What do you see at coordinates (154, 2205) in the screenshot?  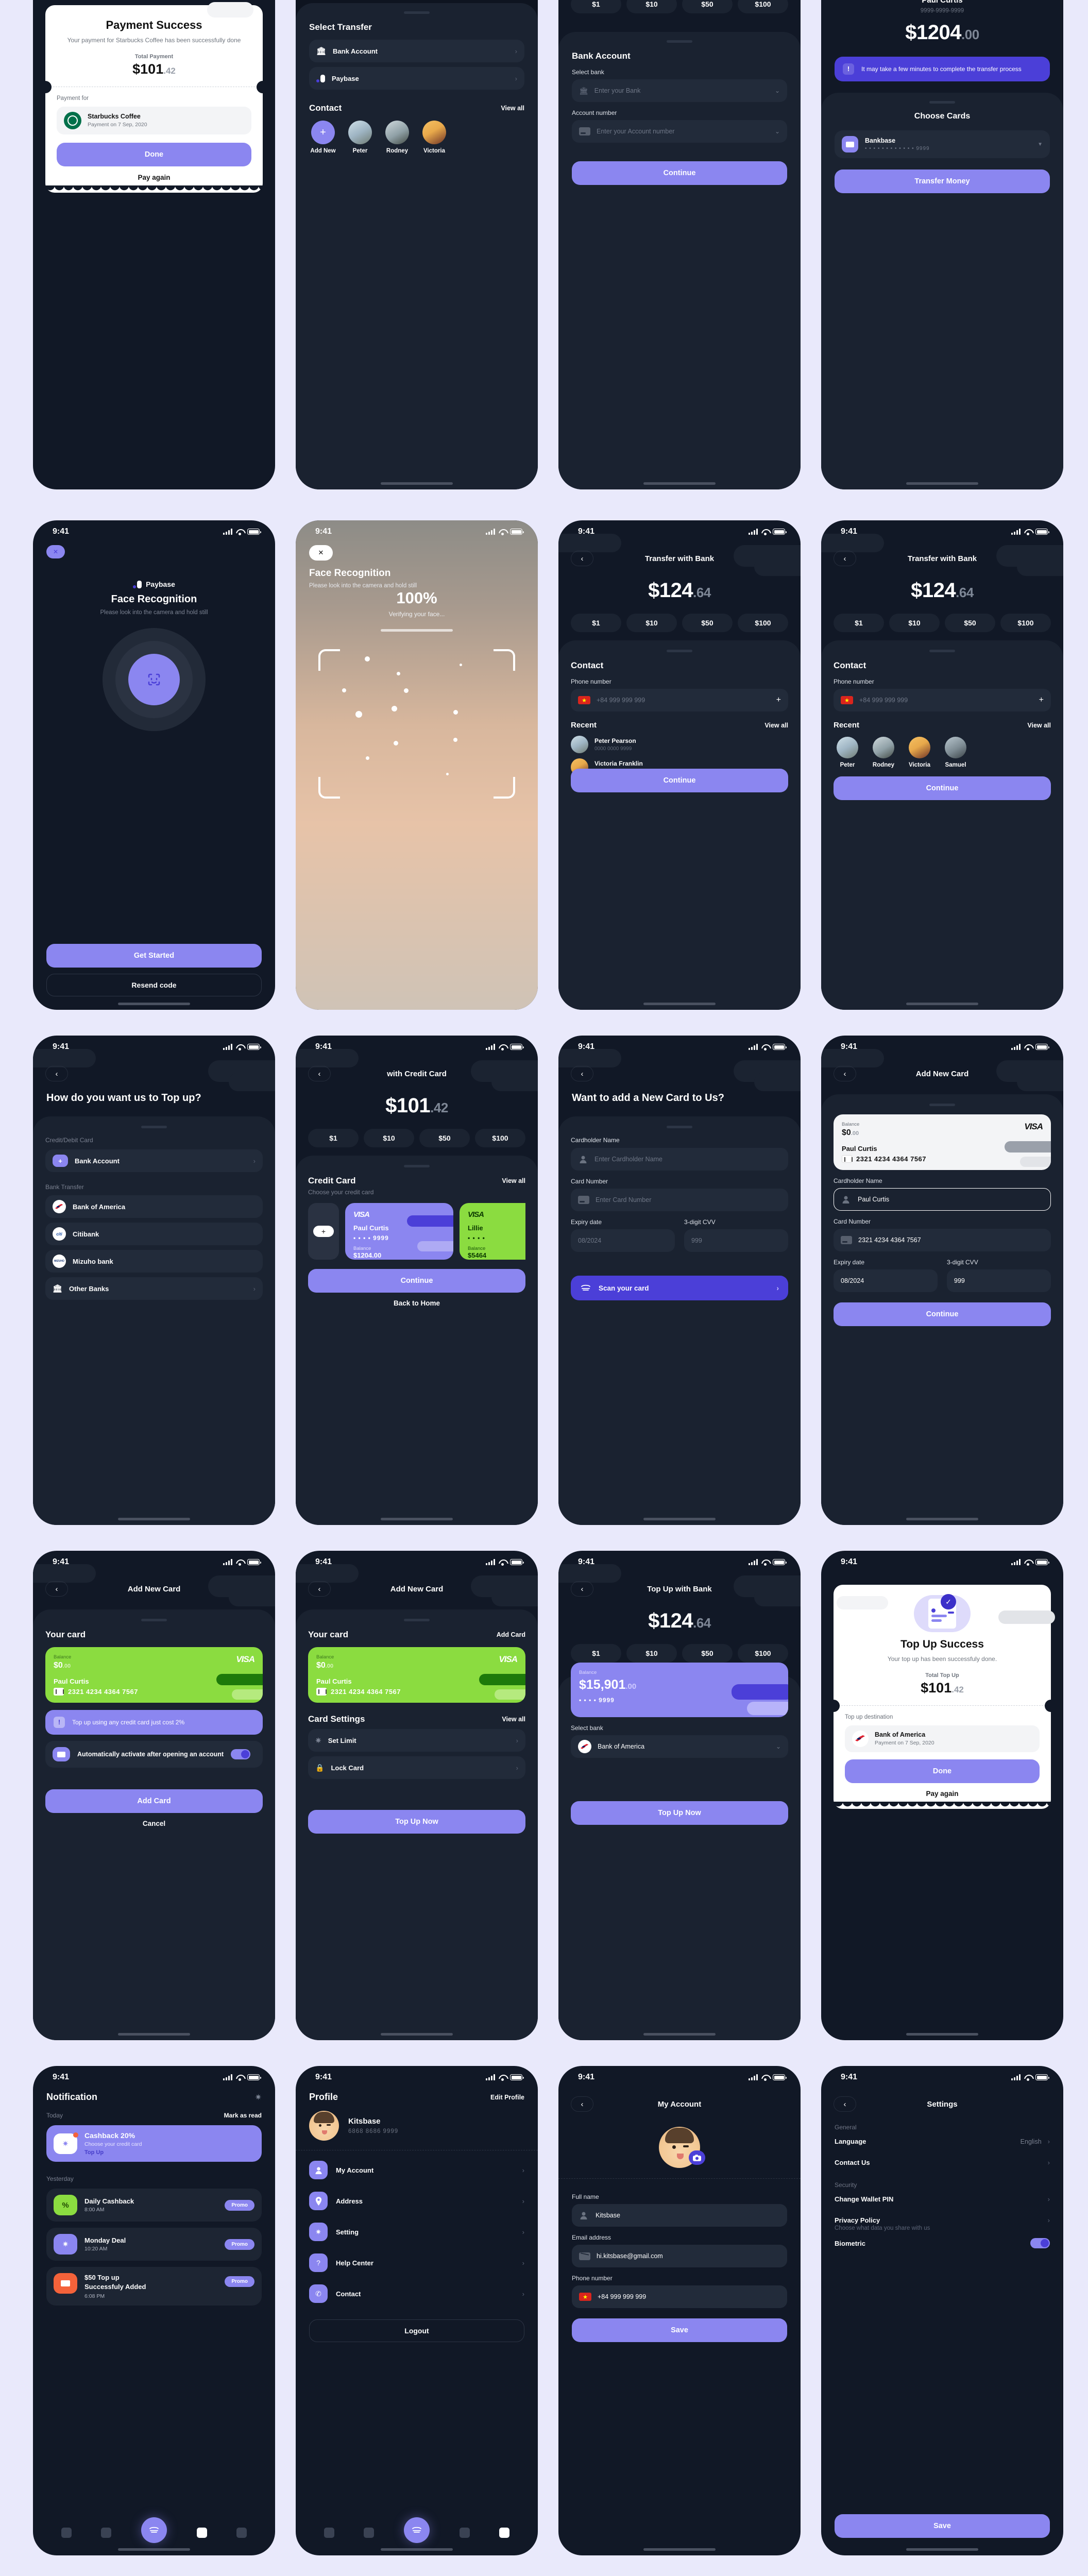 I see `notification-item: % Daily Cashback 8:00 AM Promo` at bounding box center [154, 2205].